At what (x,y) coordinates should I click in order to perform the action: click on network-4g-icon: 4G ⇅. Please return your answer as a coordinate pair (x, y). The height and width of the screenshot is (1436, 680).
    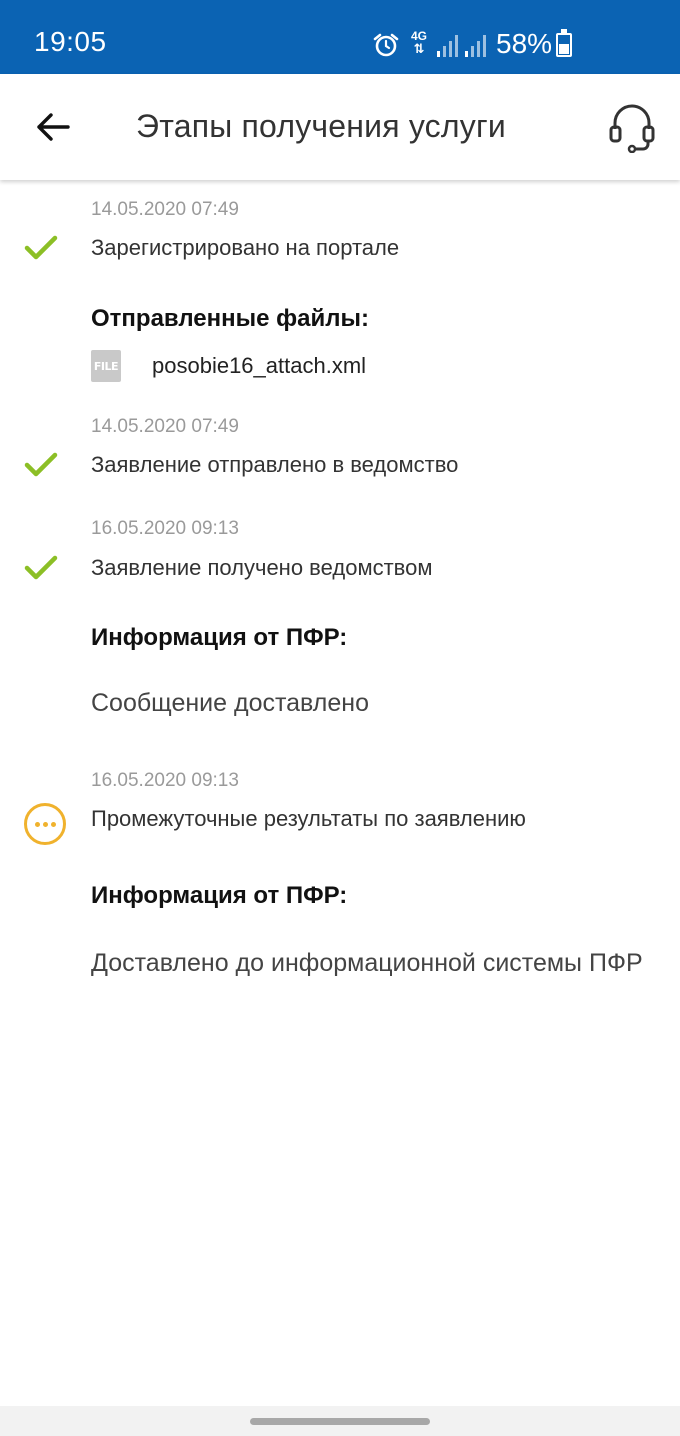
    Looking at the image, I should click on (418, 42).